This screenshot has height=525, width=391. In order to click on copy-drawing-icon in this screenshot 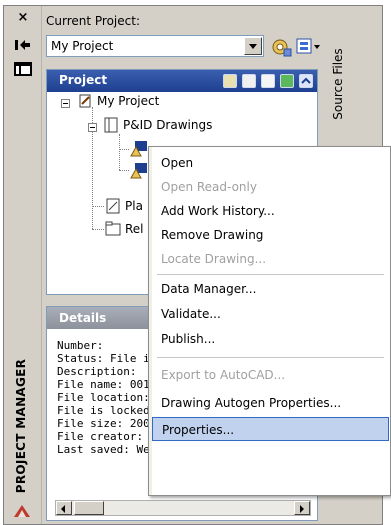, I will do `click(268, 81)`.